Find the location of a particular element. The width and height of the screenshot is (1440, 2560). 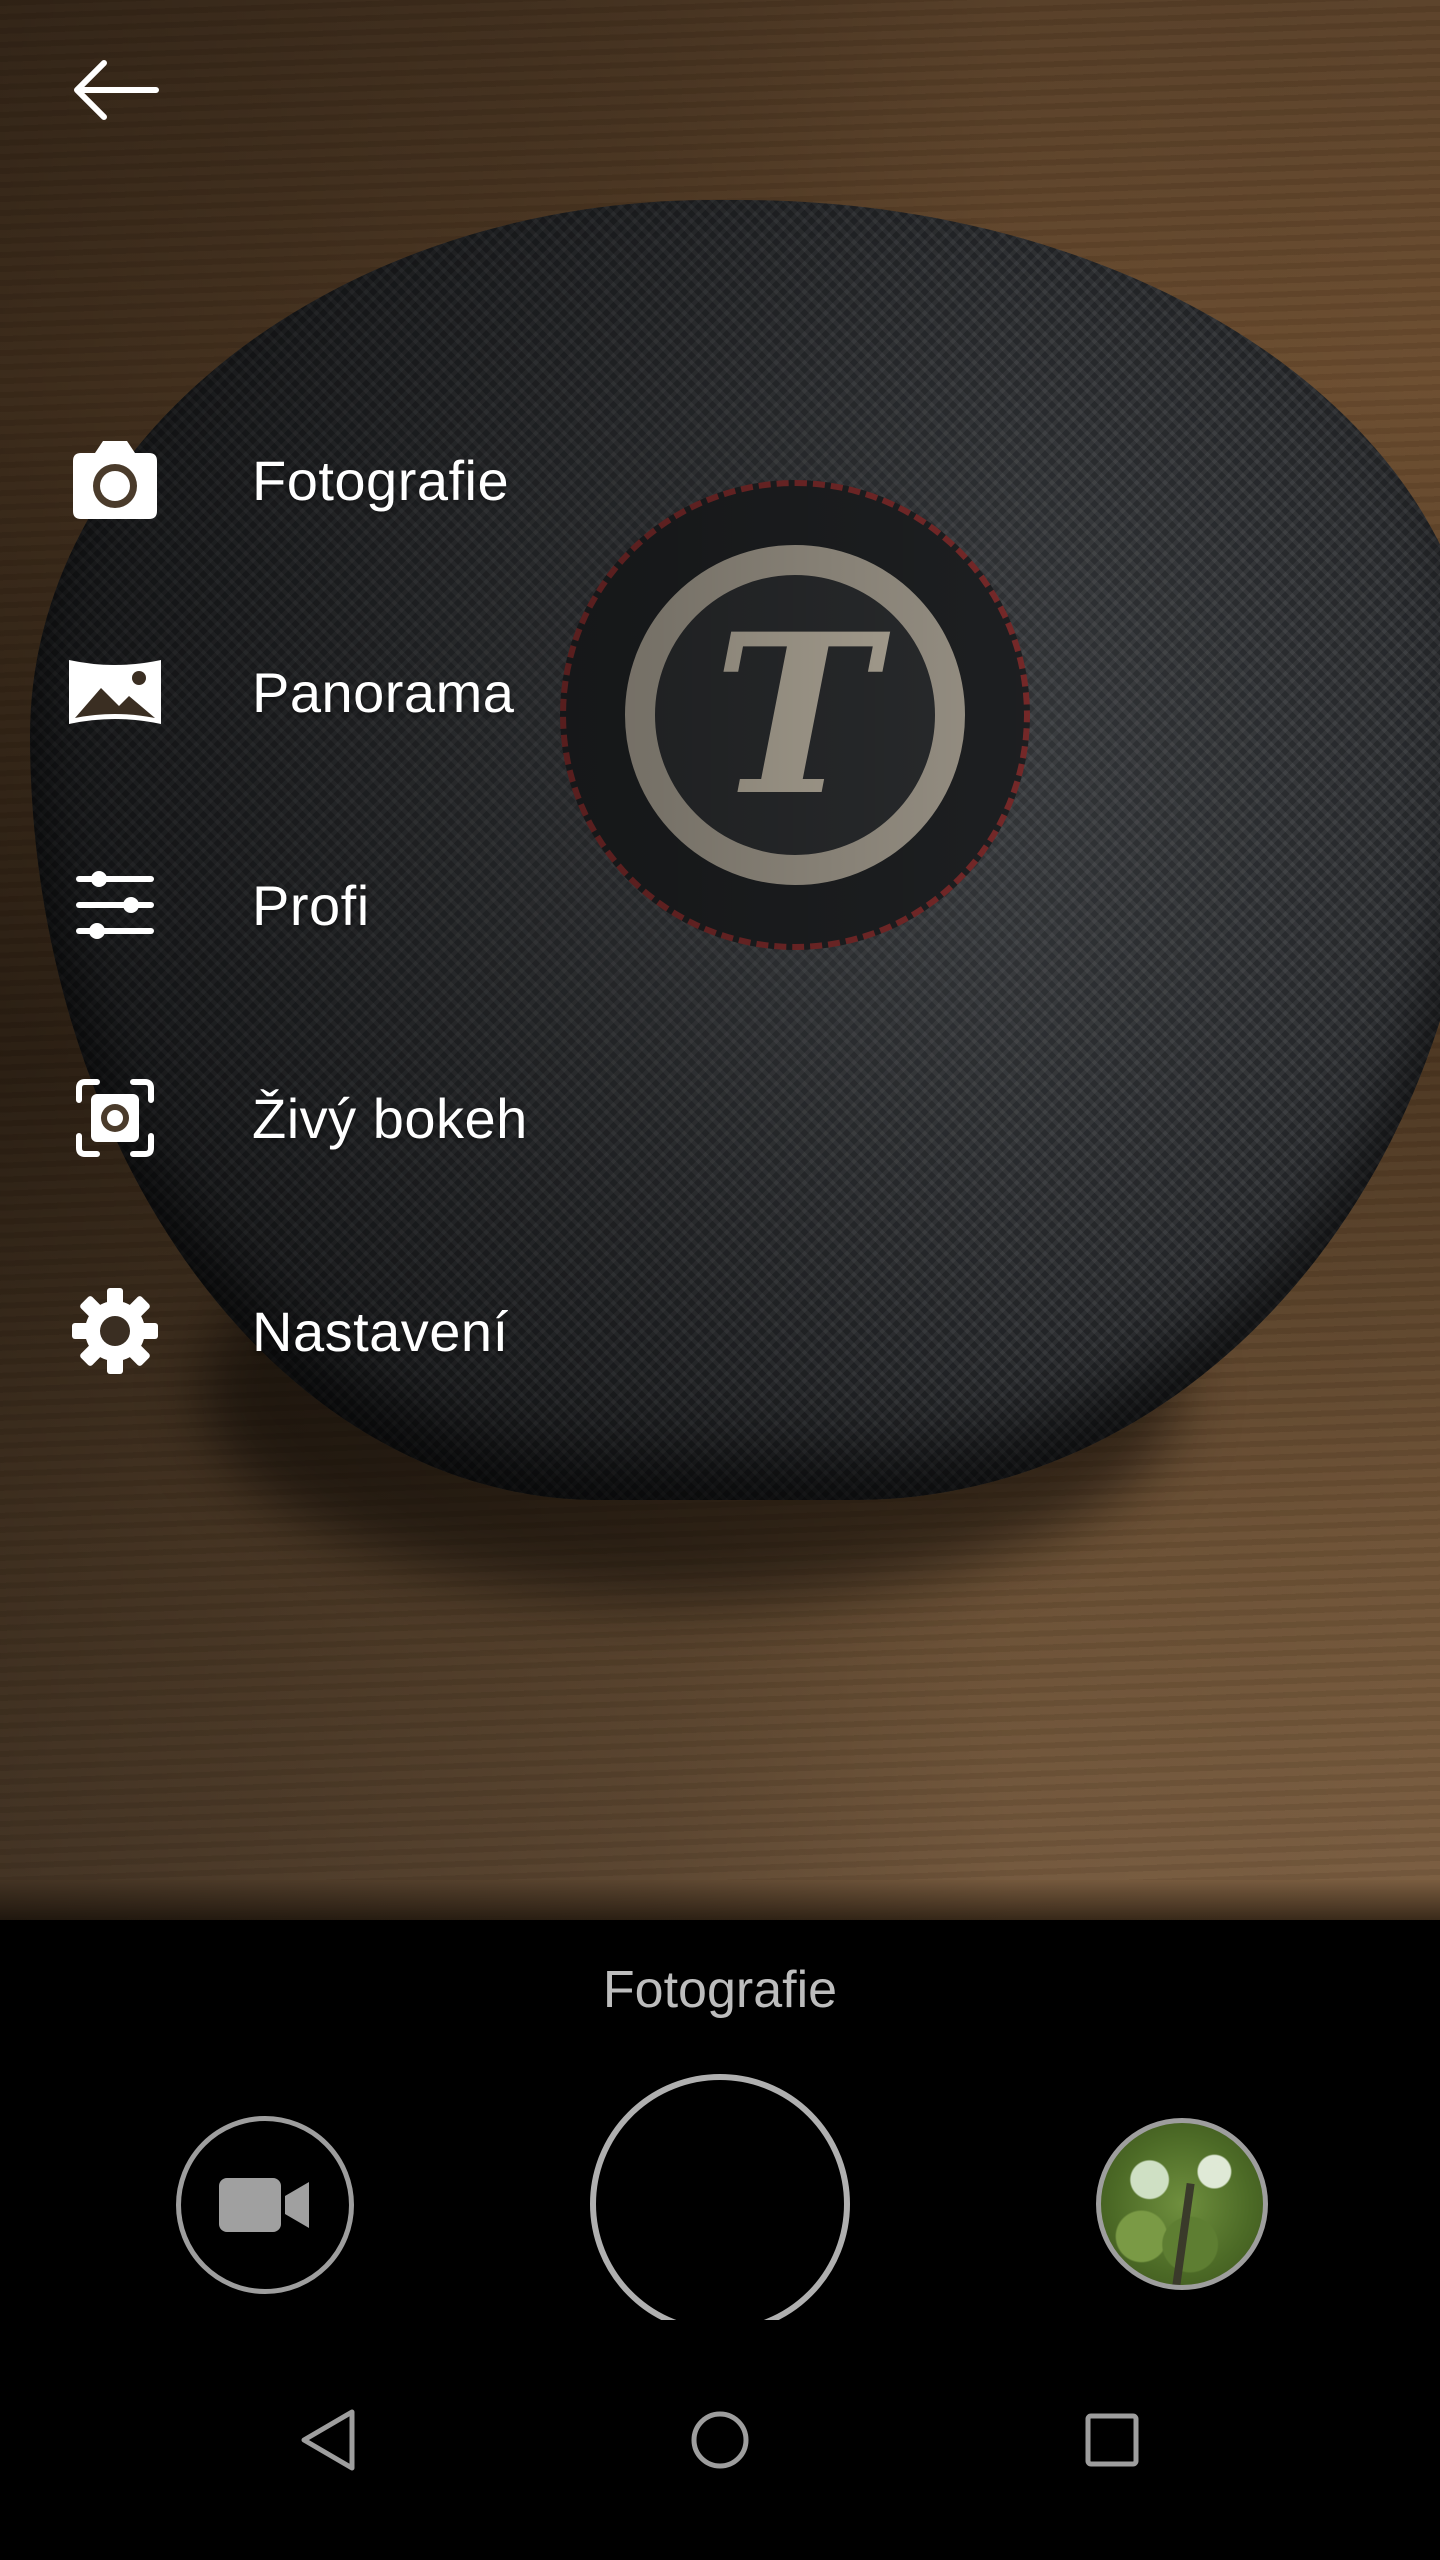

video-mode-button is located at coordinates (265, 2205).